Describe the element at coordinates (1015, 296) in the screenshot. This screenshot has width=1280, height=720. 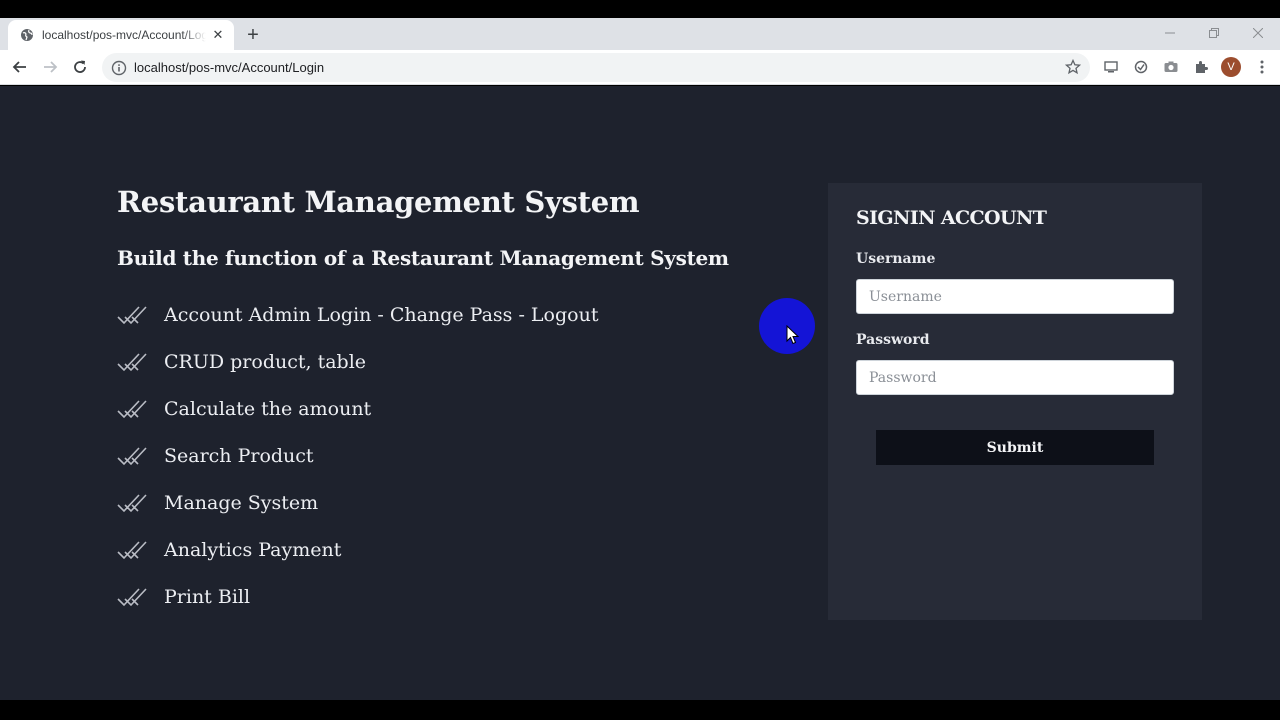
I see `username-input` at that location.